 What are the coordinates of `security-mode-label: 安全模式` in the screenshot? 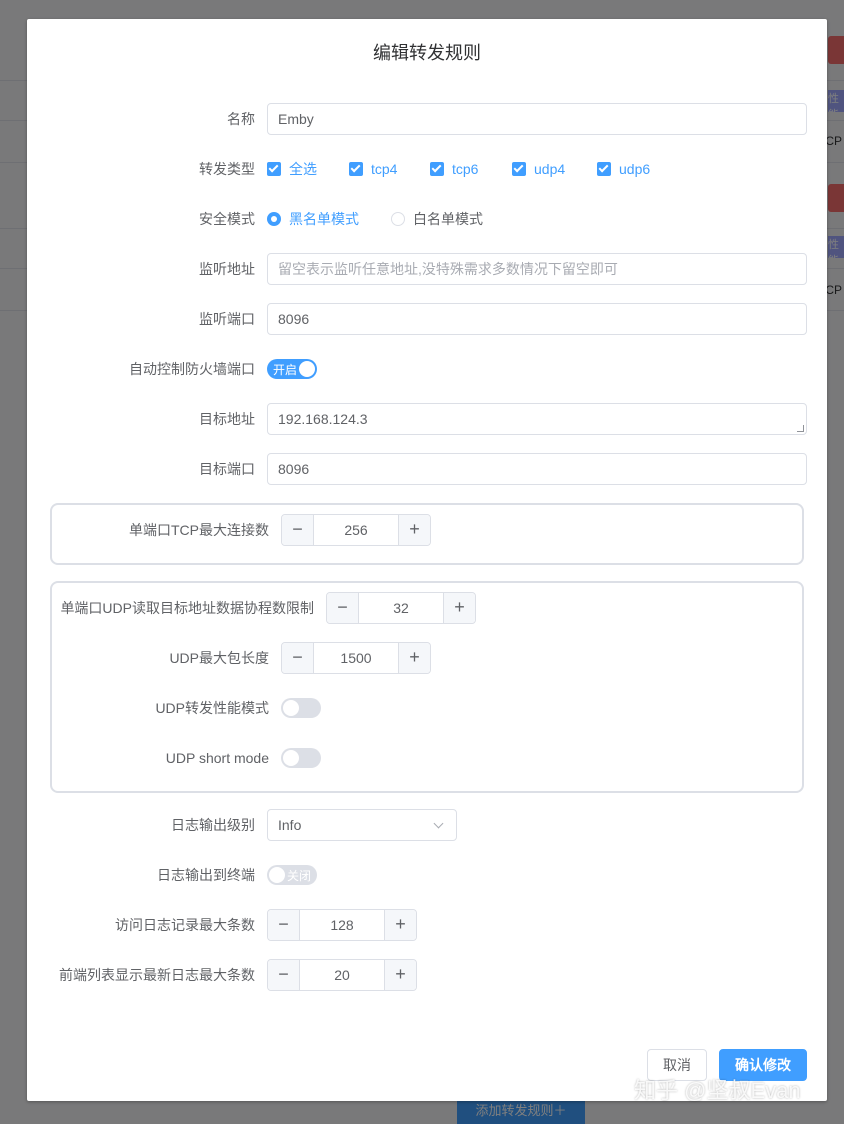 It's located at (227, 219).